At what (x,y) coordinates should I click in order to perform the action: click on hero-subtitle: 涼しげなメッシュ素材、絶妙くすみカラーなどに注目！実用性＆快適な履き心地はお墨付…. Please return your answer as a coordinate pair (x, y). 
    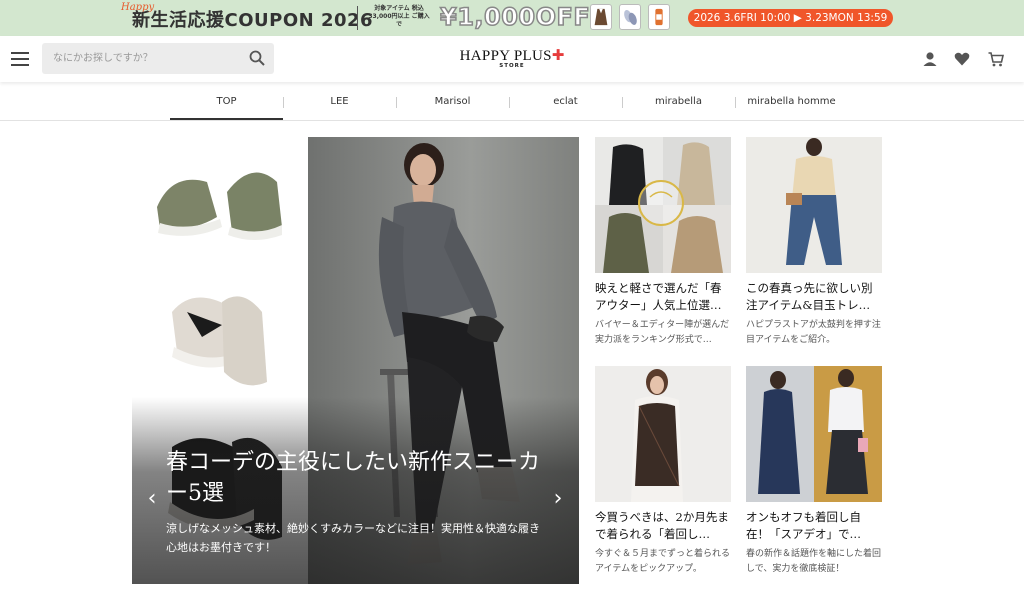
    Looking at the image, I should click on (353, 538).